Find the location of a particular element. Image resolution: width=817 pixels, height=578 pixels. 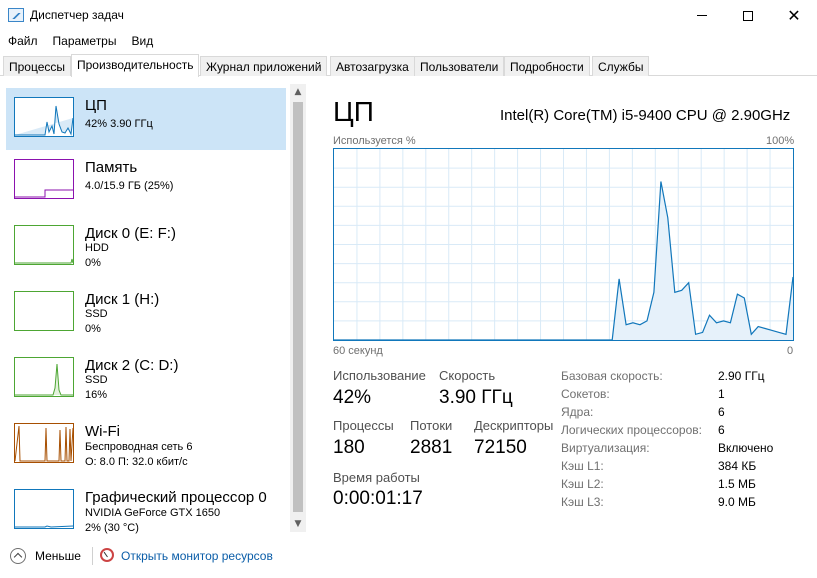

l1-cache-value: 384 КБ is located at coordinates (737, 466).